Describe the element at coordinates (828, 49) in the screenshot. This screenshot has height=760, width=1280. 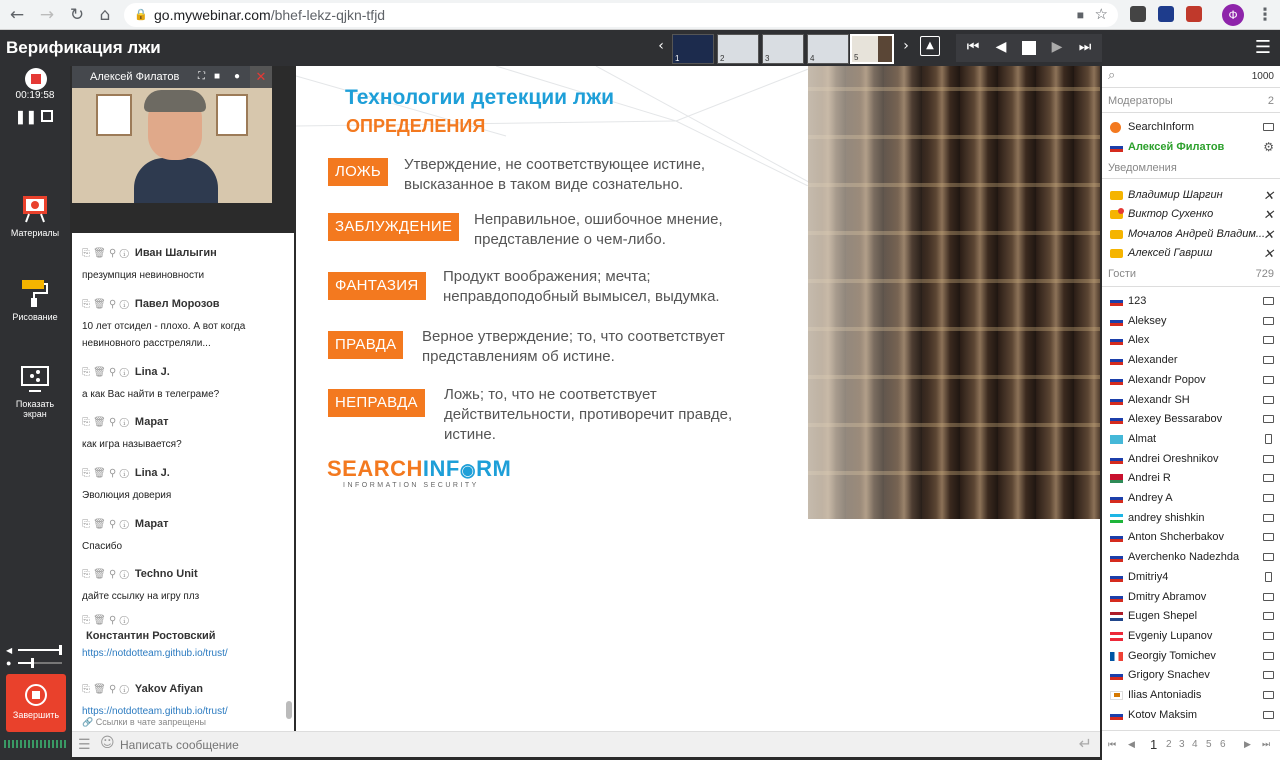
I see `slide-thumb: 4` at that location.